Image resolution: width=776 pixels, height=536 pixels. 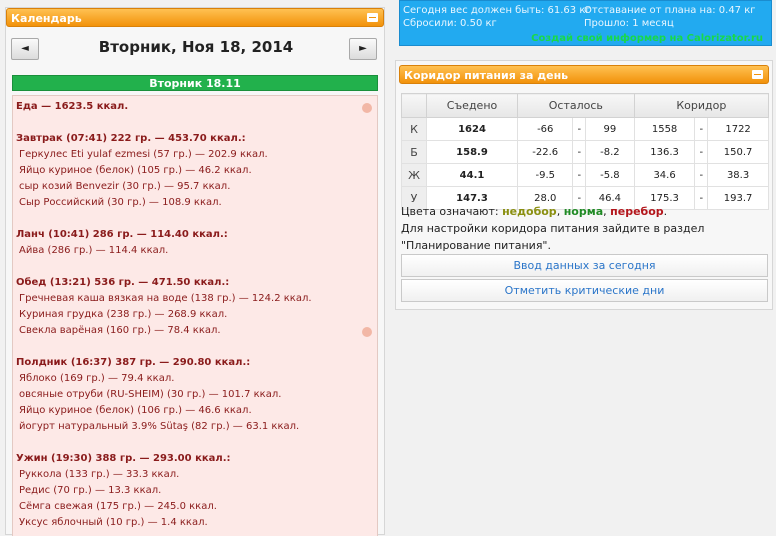 What do you see at coordinates (450, 23) in the screenshot?
I see `lost-weight-text: Сбросили: 0.50 кг` at bounding box center [450, 23].